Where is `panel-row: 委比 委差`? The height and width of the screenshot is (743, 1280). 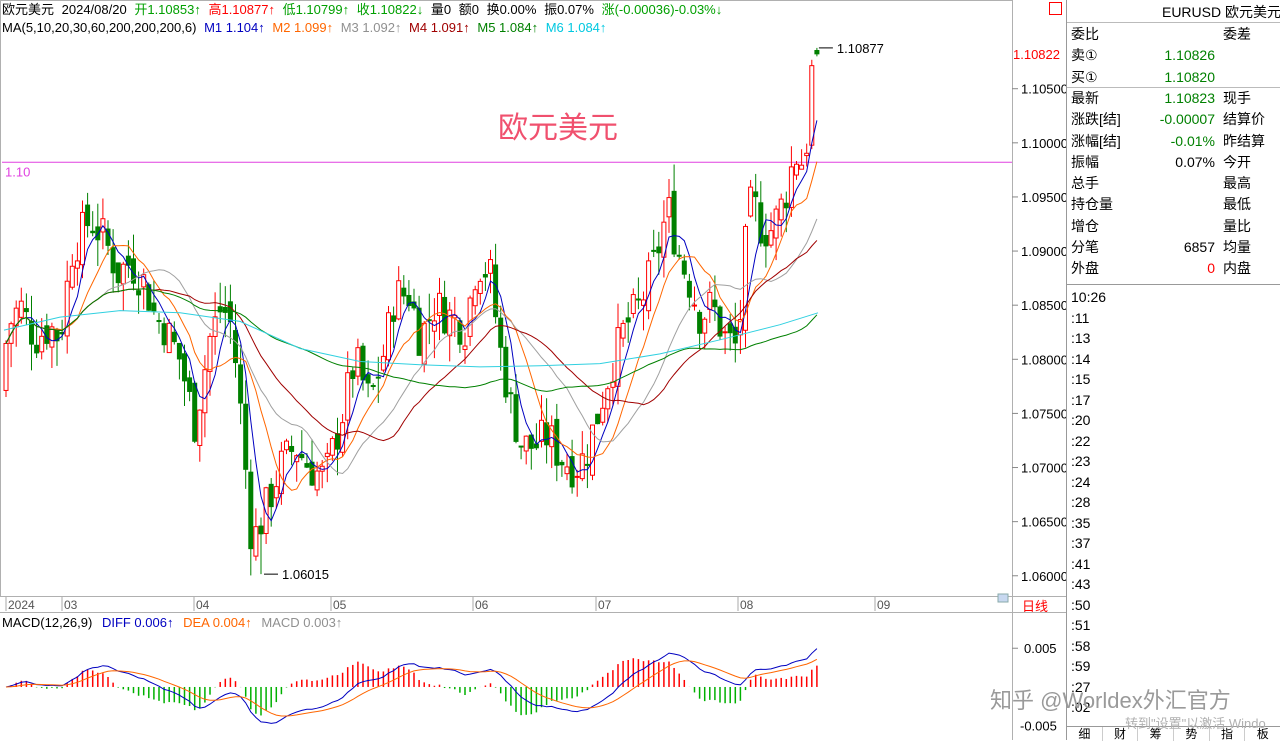
panel-row: 委比 委差 is located at coordinates (1175, 34).